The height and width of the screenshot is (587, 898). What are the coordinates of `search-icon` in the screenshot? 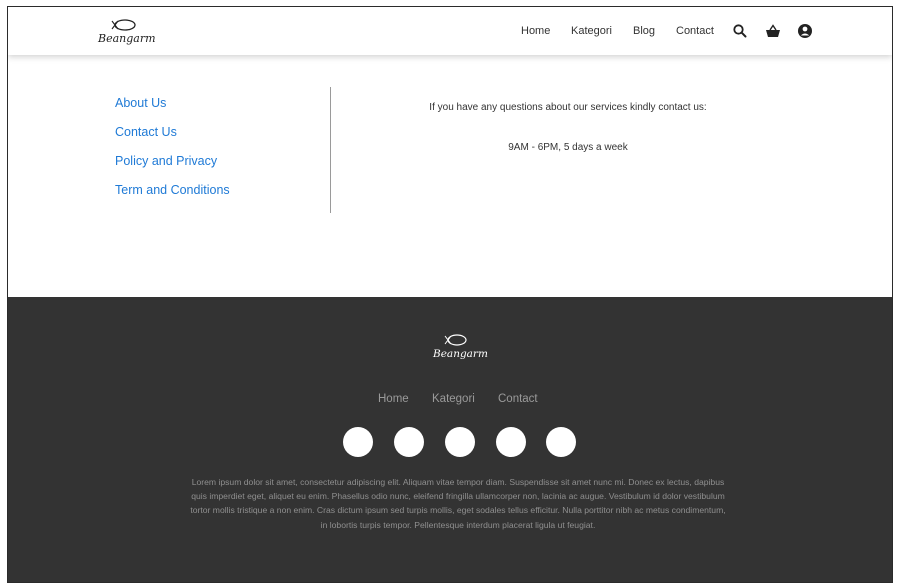 It's located at (740, 31).